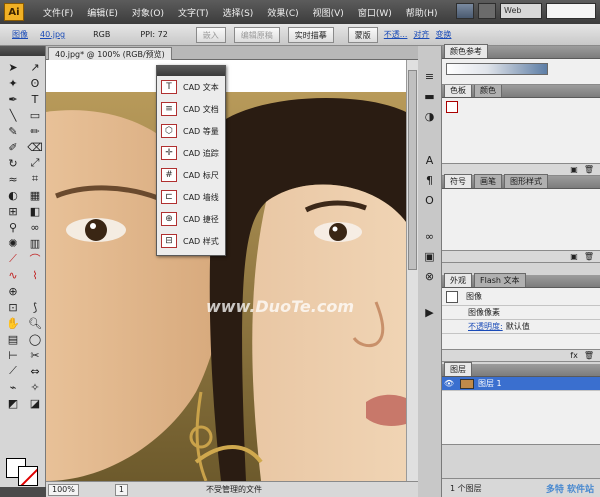  What do you see at coordinates (234, 489) in the screenshot?
I see `status-text: 不受管理的文件` at bounding box center [234, 489].